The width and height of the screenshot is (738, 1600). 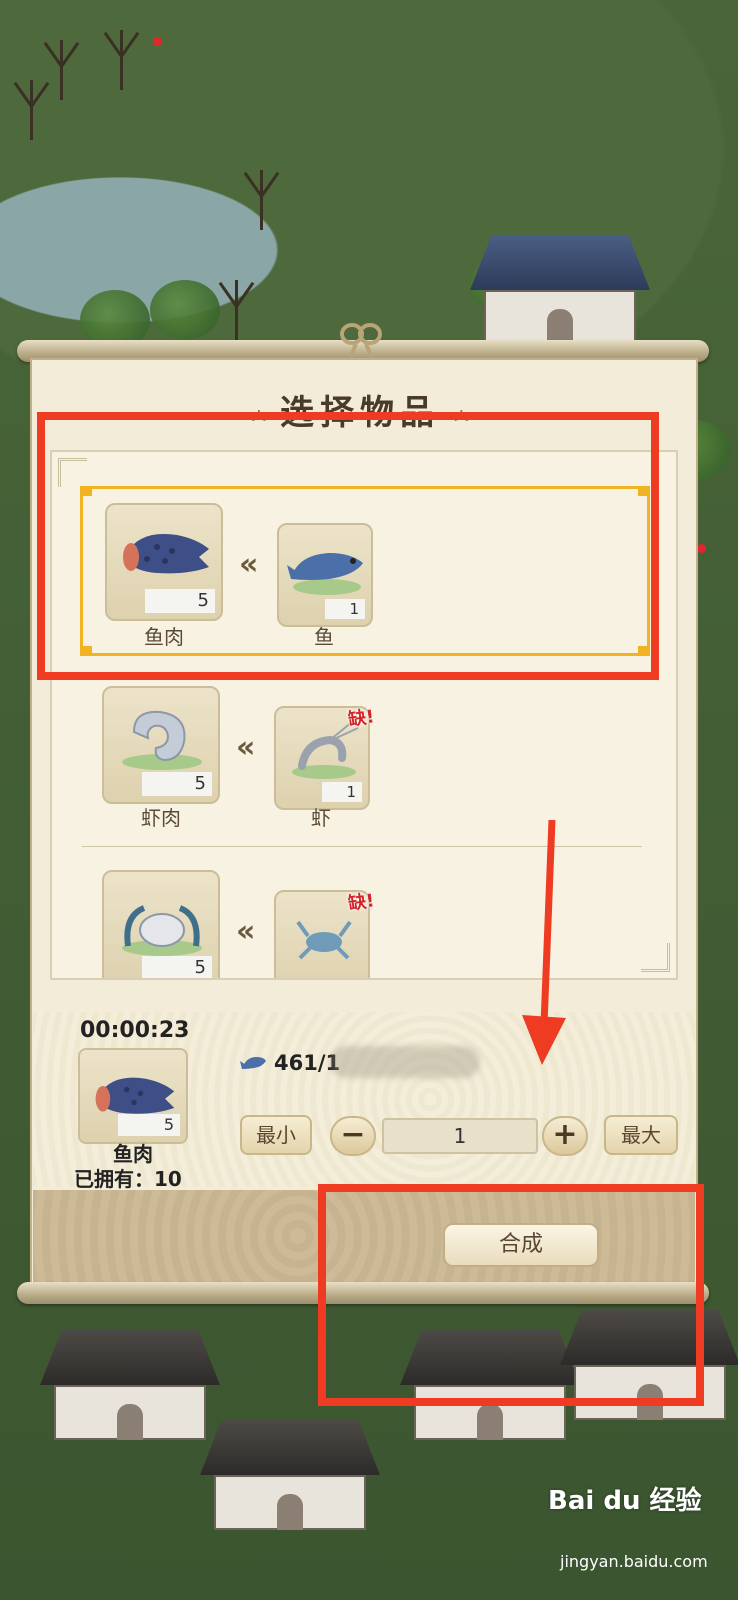 I want to click on craft-timer: 00:00:23, so click(x=135, y=1030).